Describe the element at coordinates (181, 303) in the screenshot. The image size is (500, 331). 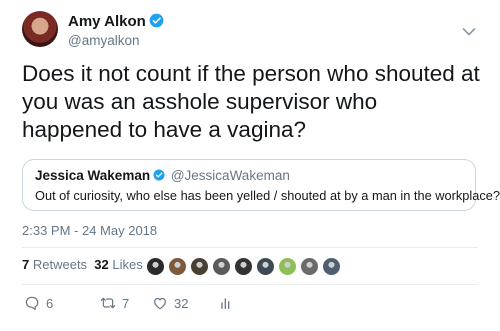
I see `like-count: 32` at that location.